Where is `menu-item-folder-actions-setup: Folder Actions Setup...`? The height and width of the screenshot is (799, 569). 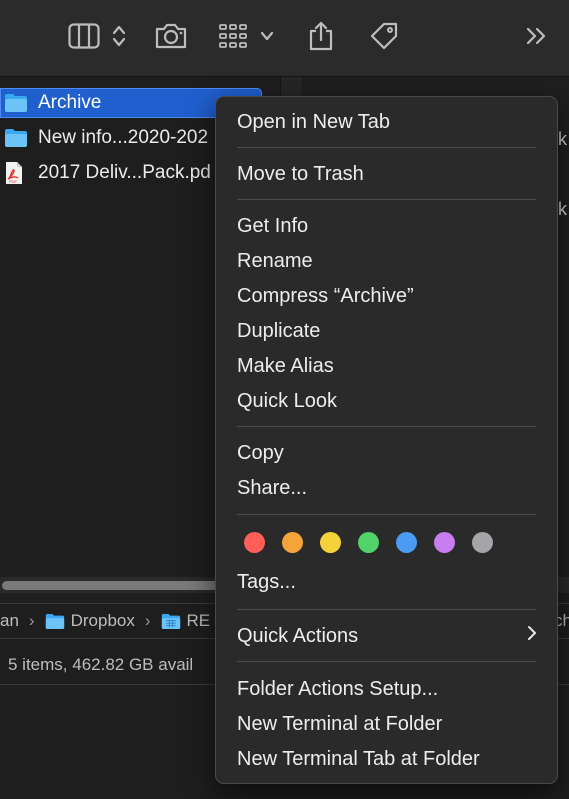 menu-item-folder-actions-setup: Folder Actions Setup... is located at coordinates (337, 689).